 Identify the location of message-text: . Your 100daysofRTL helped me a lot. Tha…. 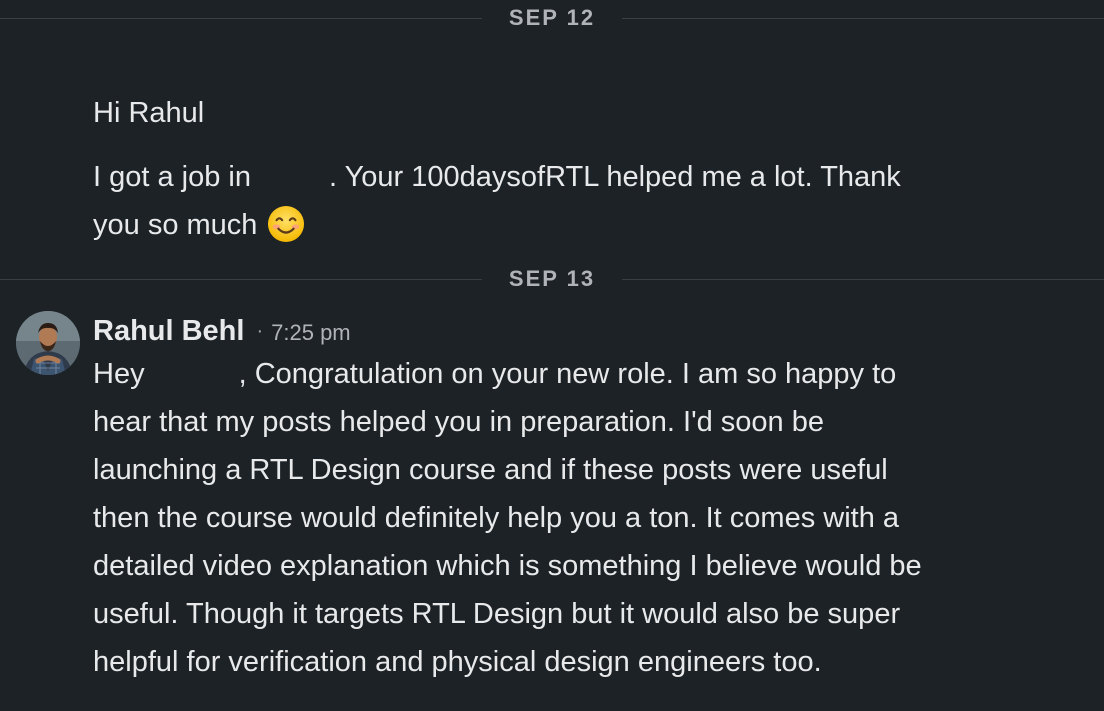
(615, 177).